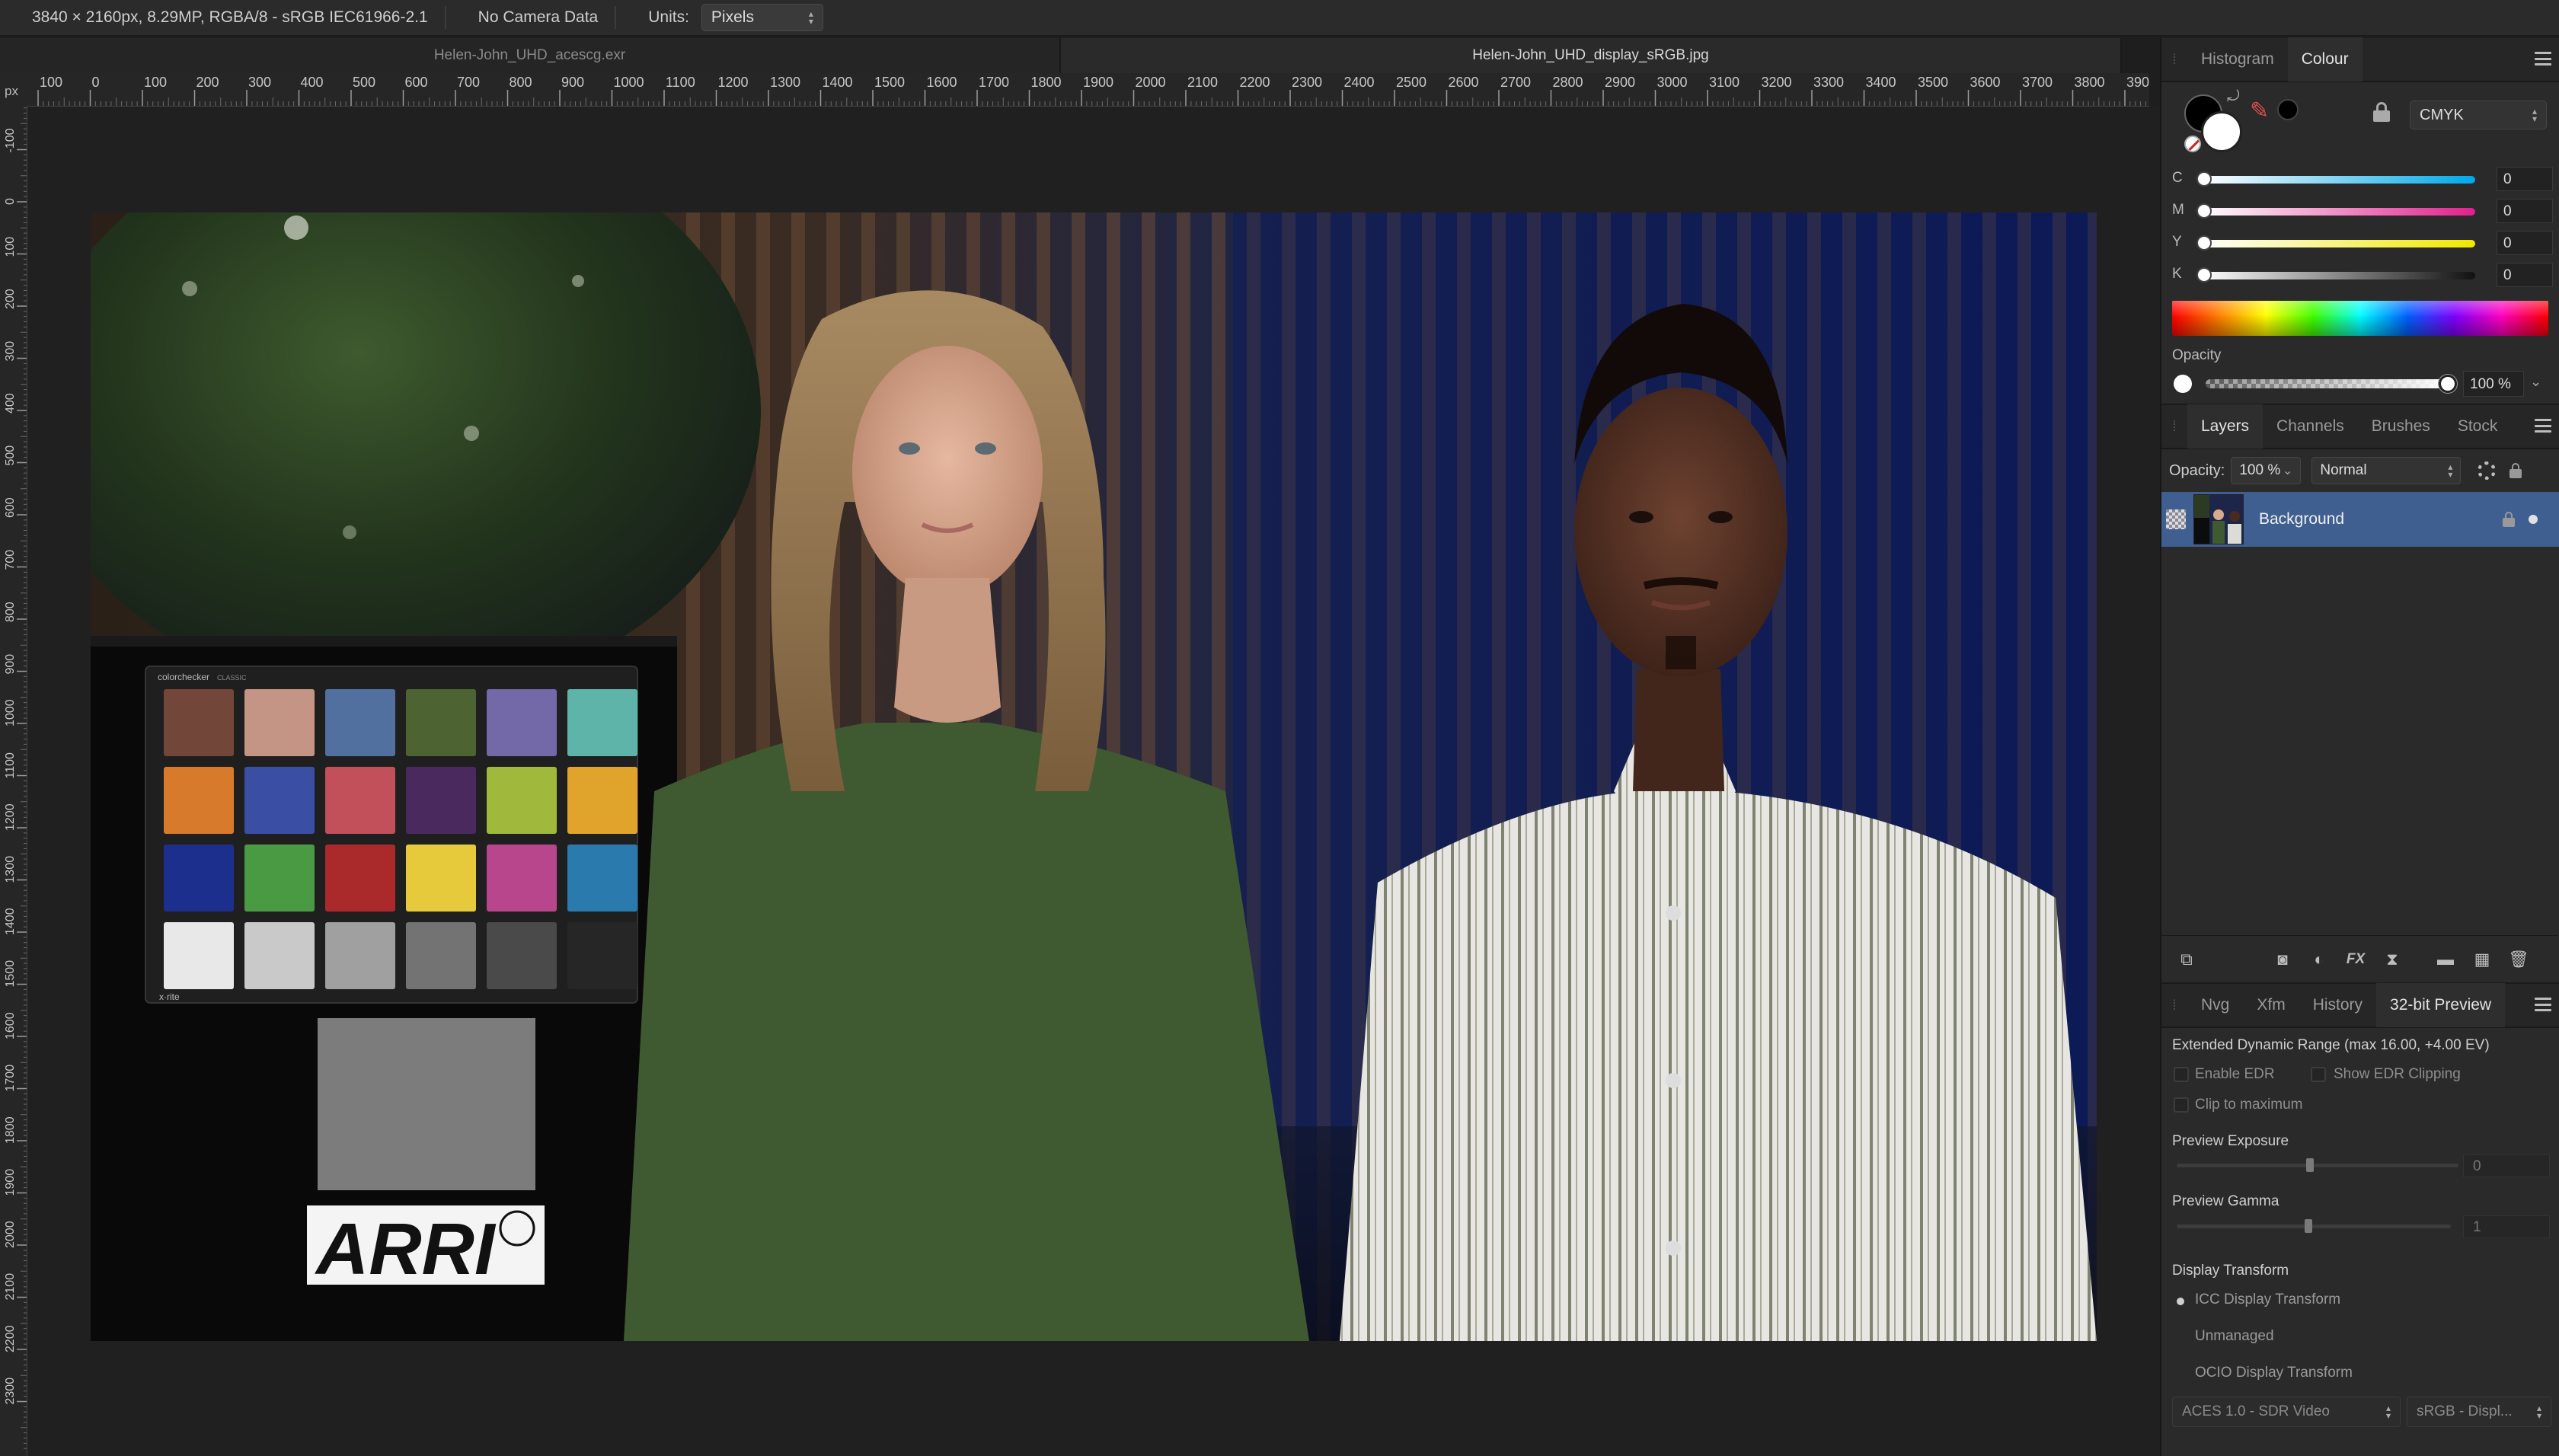  Describe the element at coordinates (2509, 519) in the screenshot. I see `layer-lock-icon` at that location.